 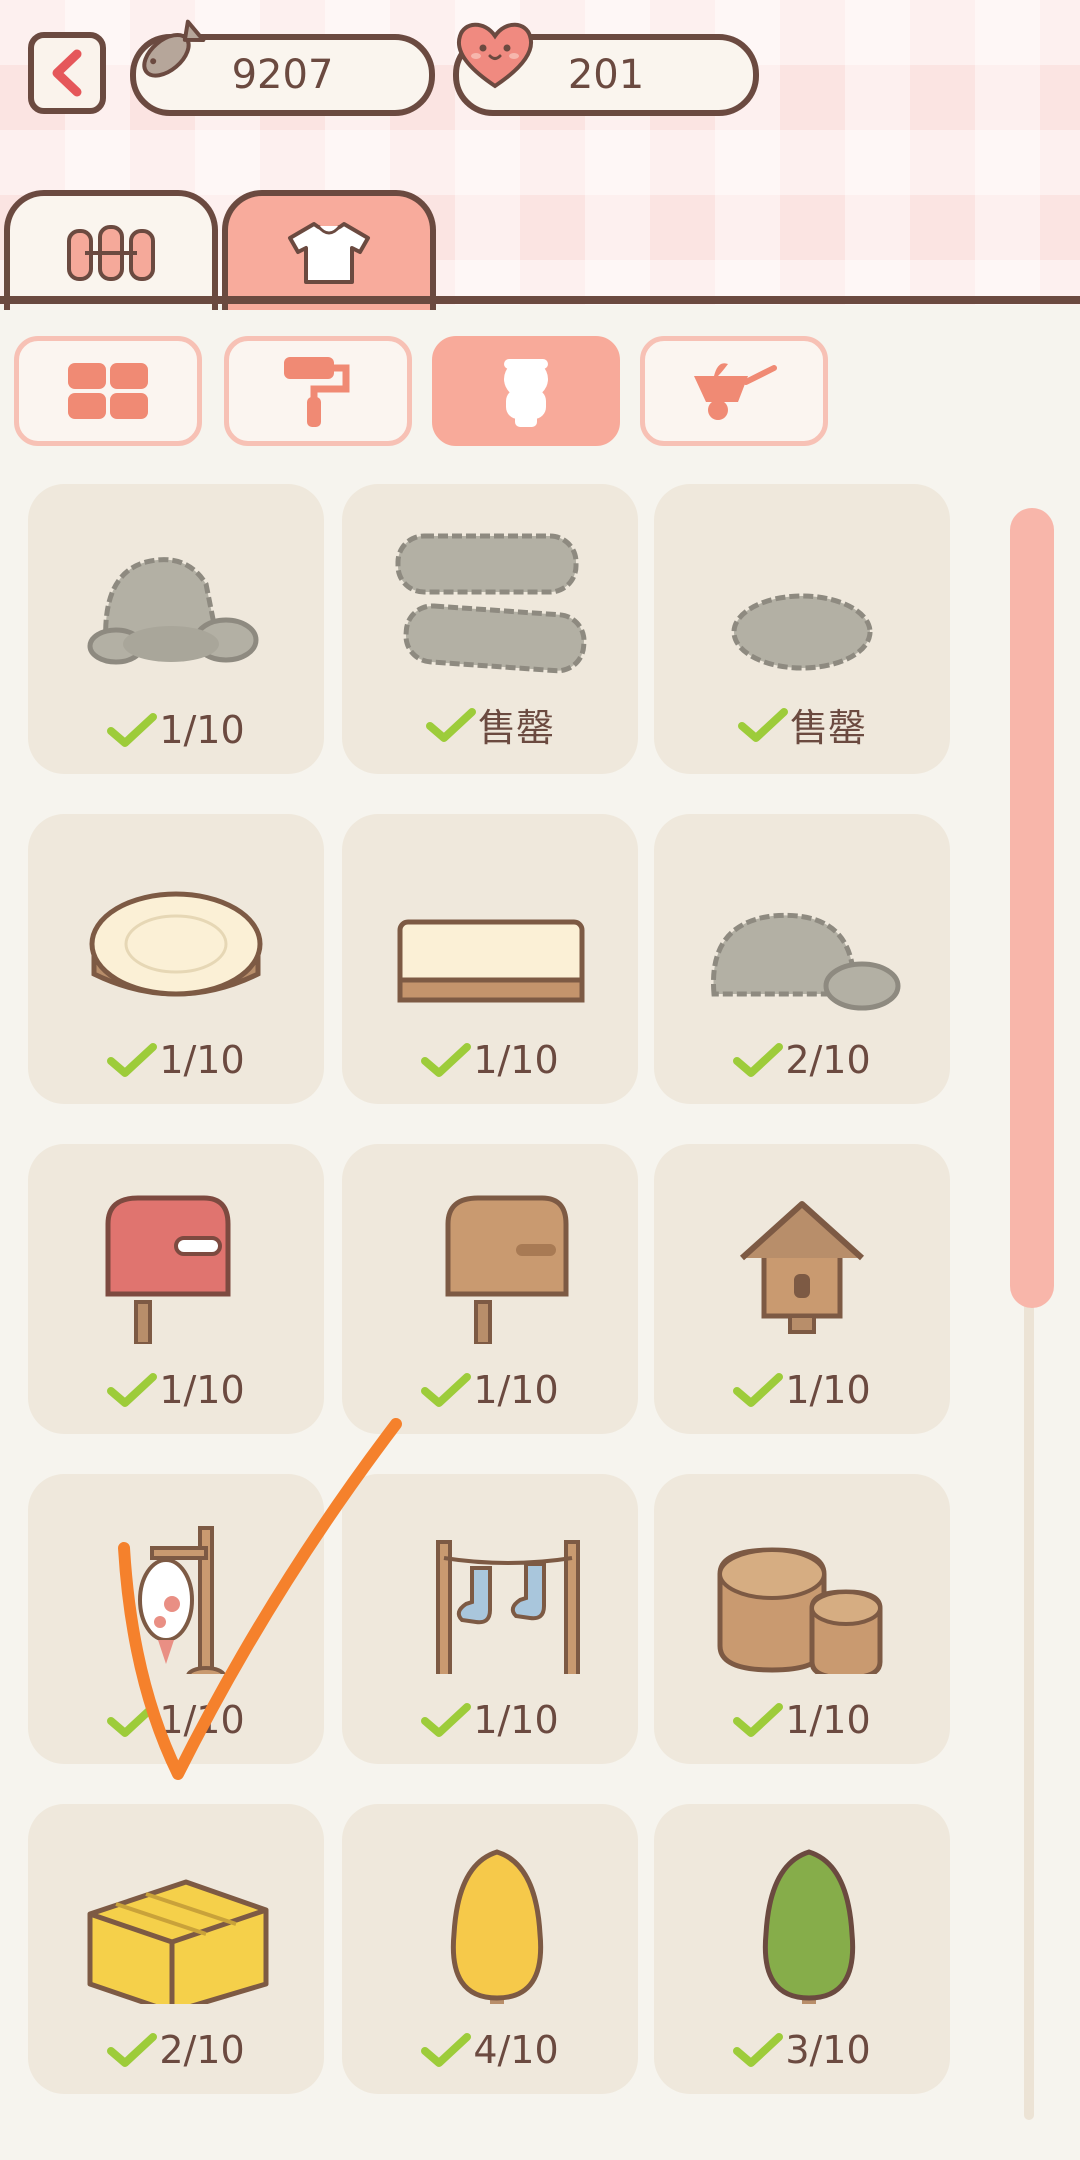 What do you see at coordinates (182, 1600) in the screenshot?
I see `lantern-post-image` at bounding box center [182, 1600].